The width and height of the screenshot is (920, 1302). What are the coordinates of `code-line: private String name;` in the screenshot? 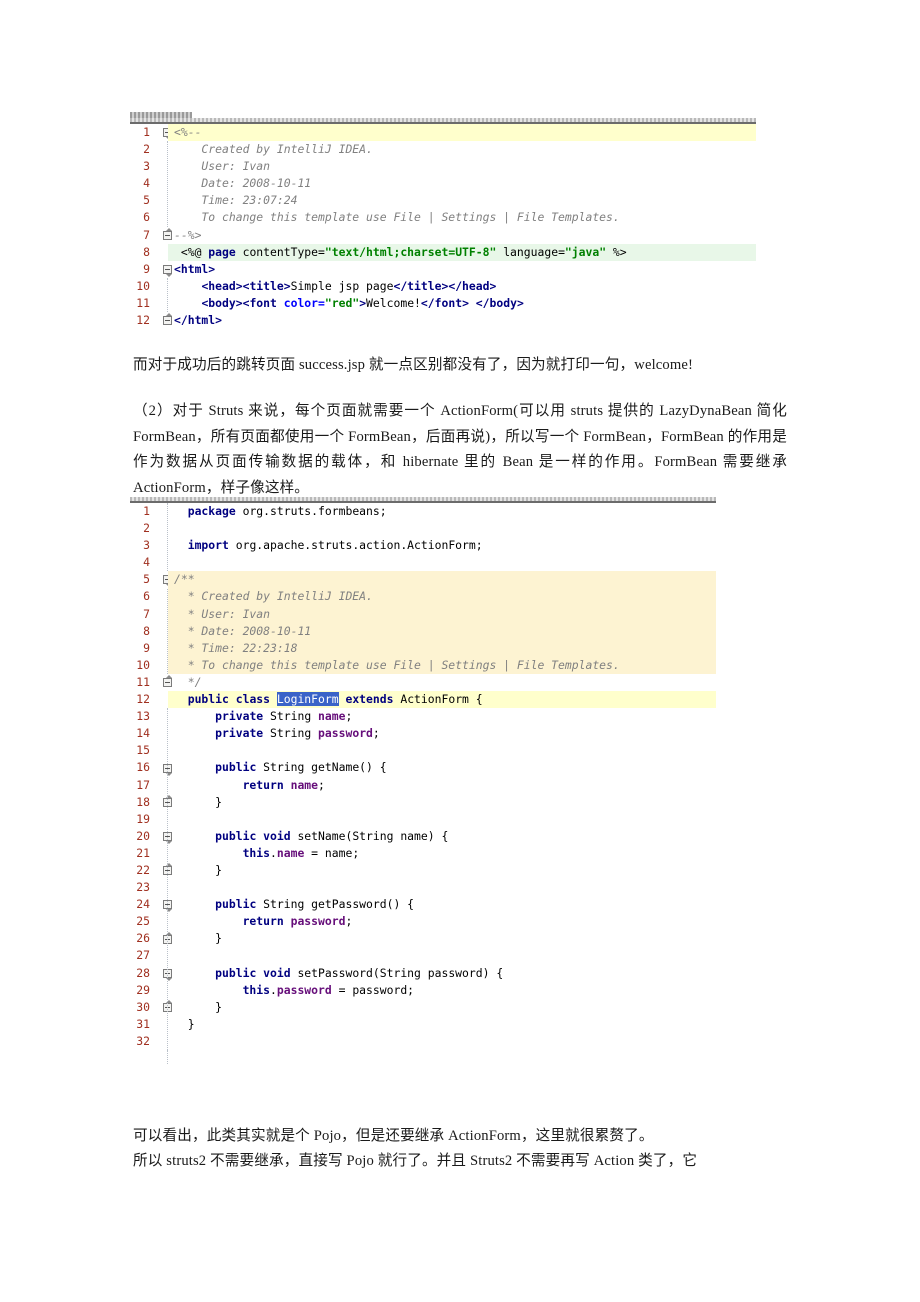 It's located at (442, 716).